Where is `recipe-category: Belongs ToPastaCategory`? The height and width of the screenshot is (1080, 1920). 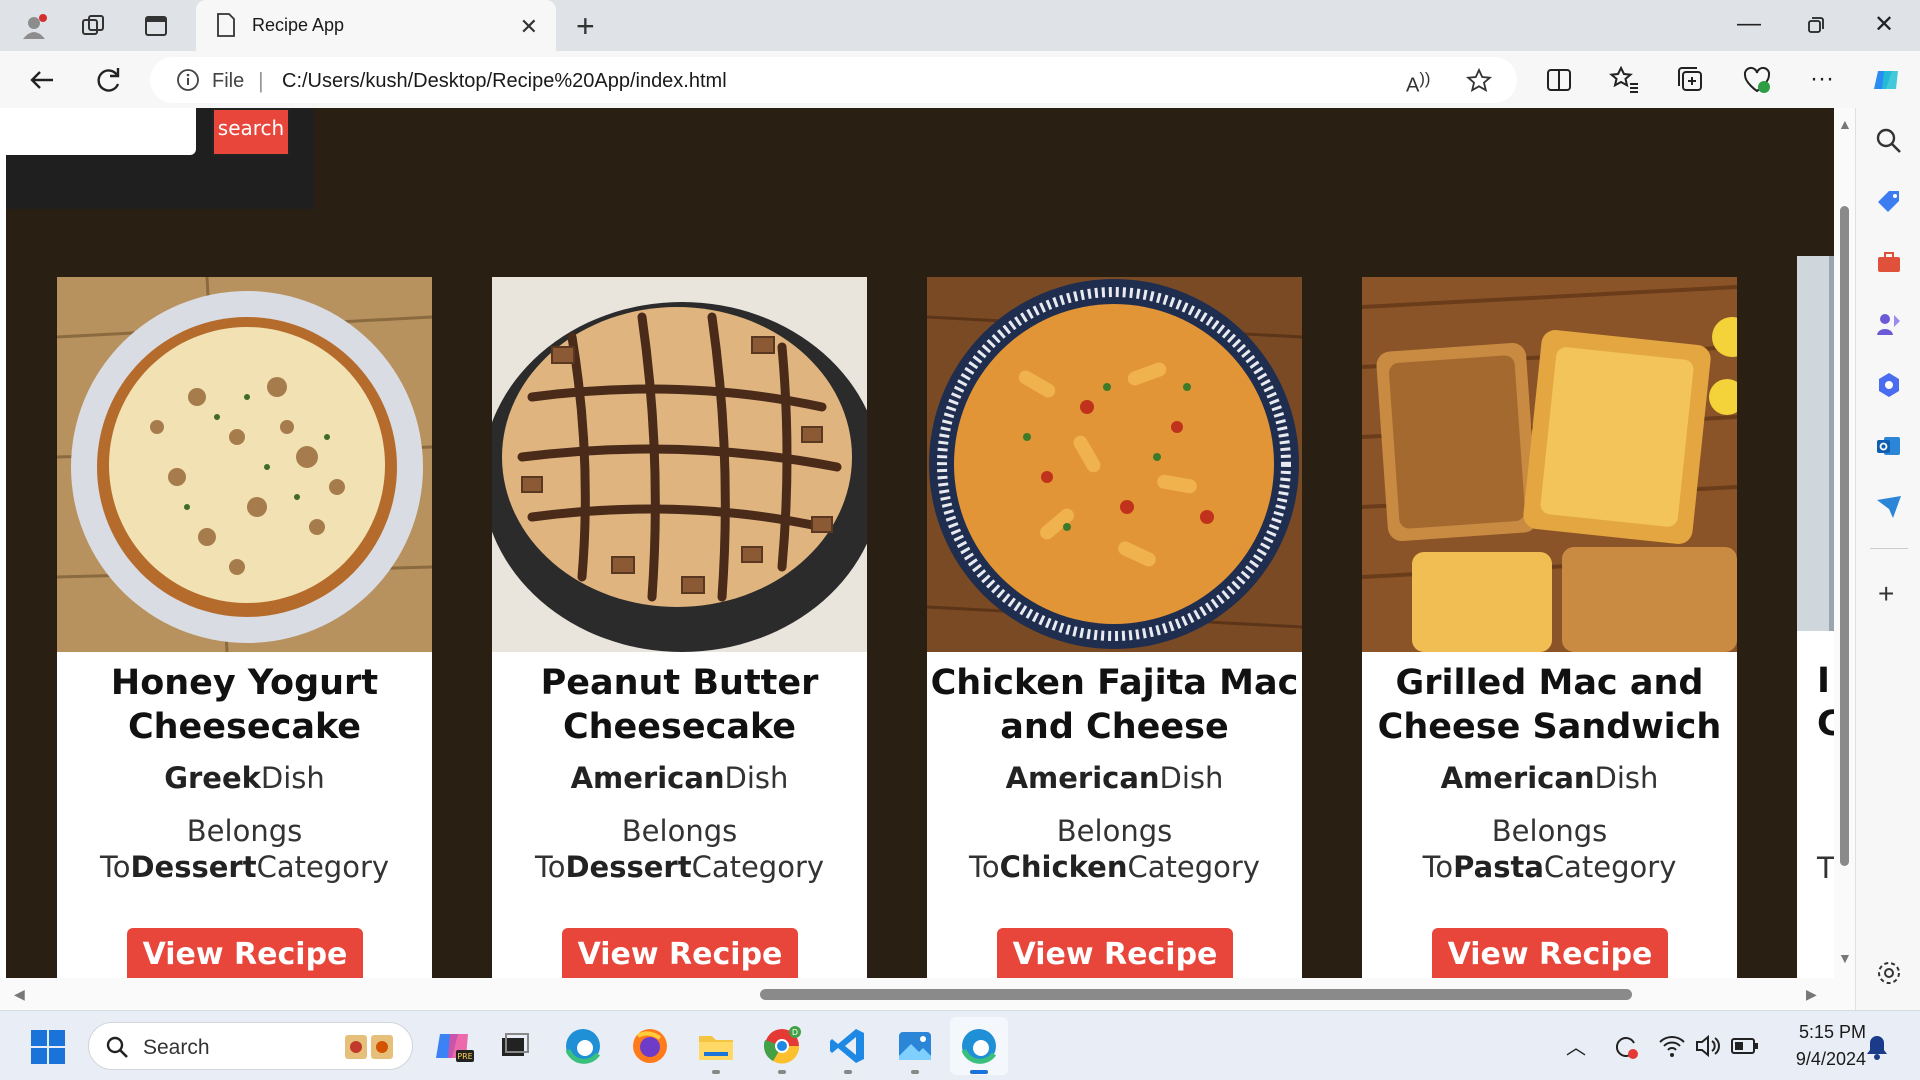
recipe-category: Belongs ToPastaCategory is located at coordinates (1549, 849).